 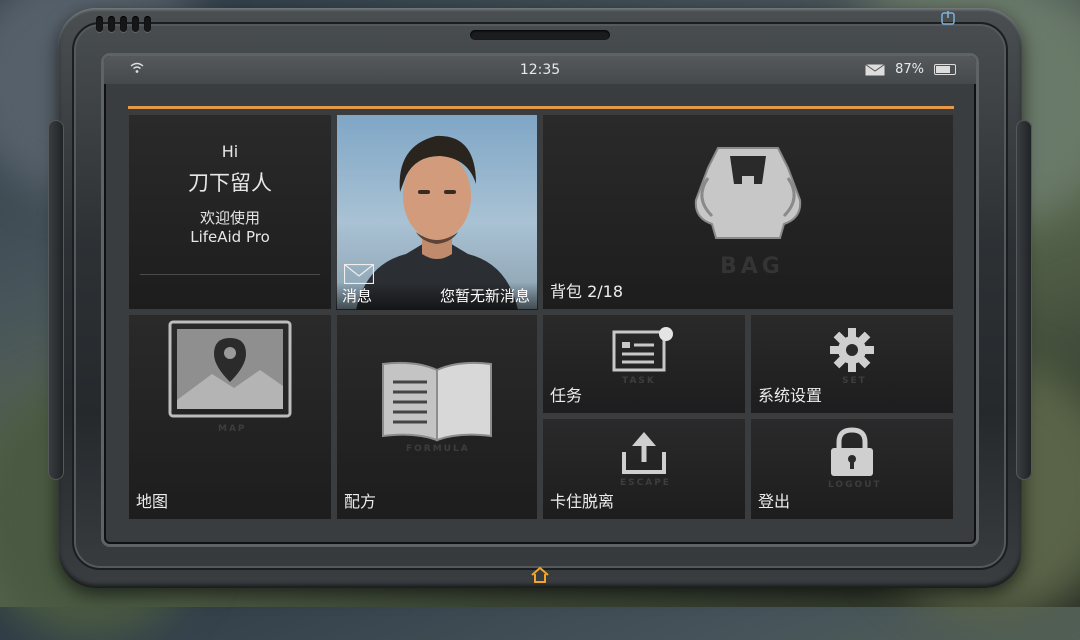 I want to click on character-portrait: 消息 您暂无新消息, so click(x=437, y=212).